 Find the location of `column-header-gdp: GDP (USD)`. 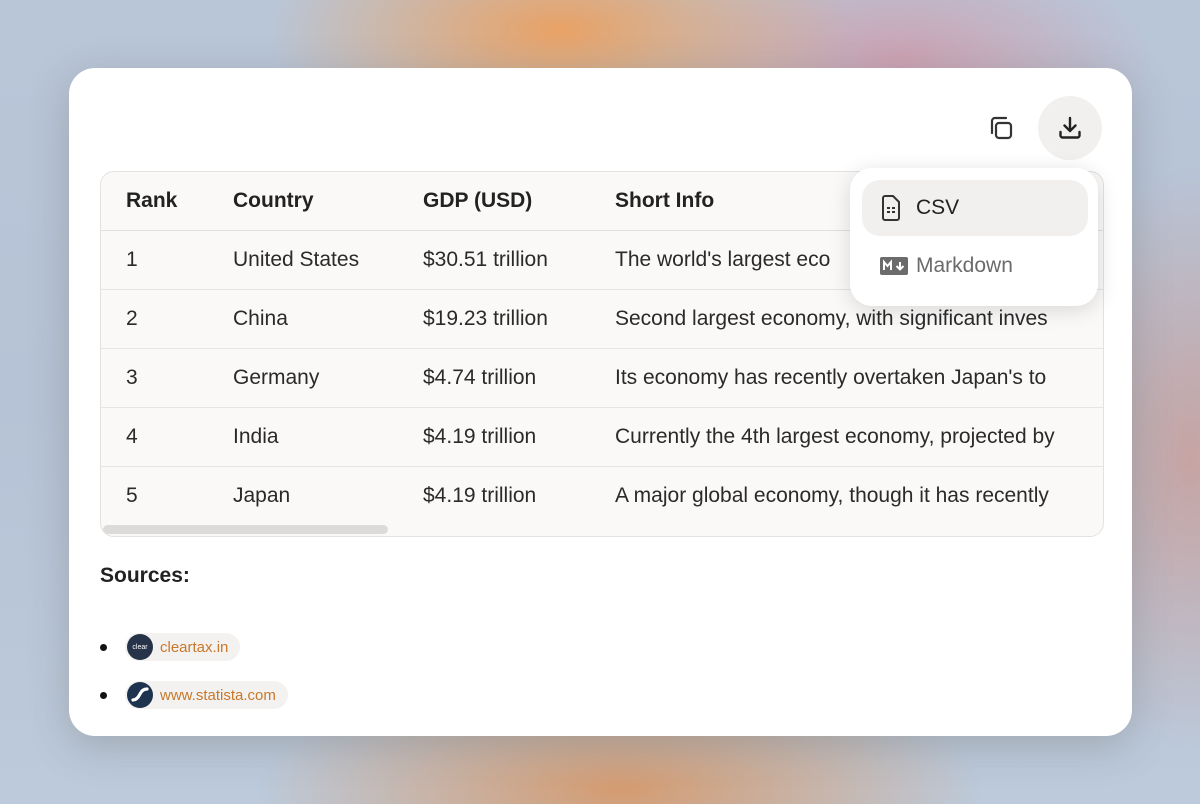

column-header-gdp: GDP (USD) is located at coordinates (519, 201).